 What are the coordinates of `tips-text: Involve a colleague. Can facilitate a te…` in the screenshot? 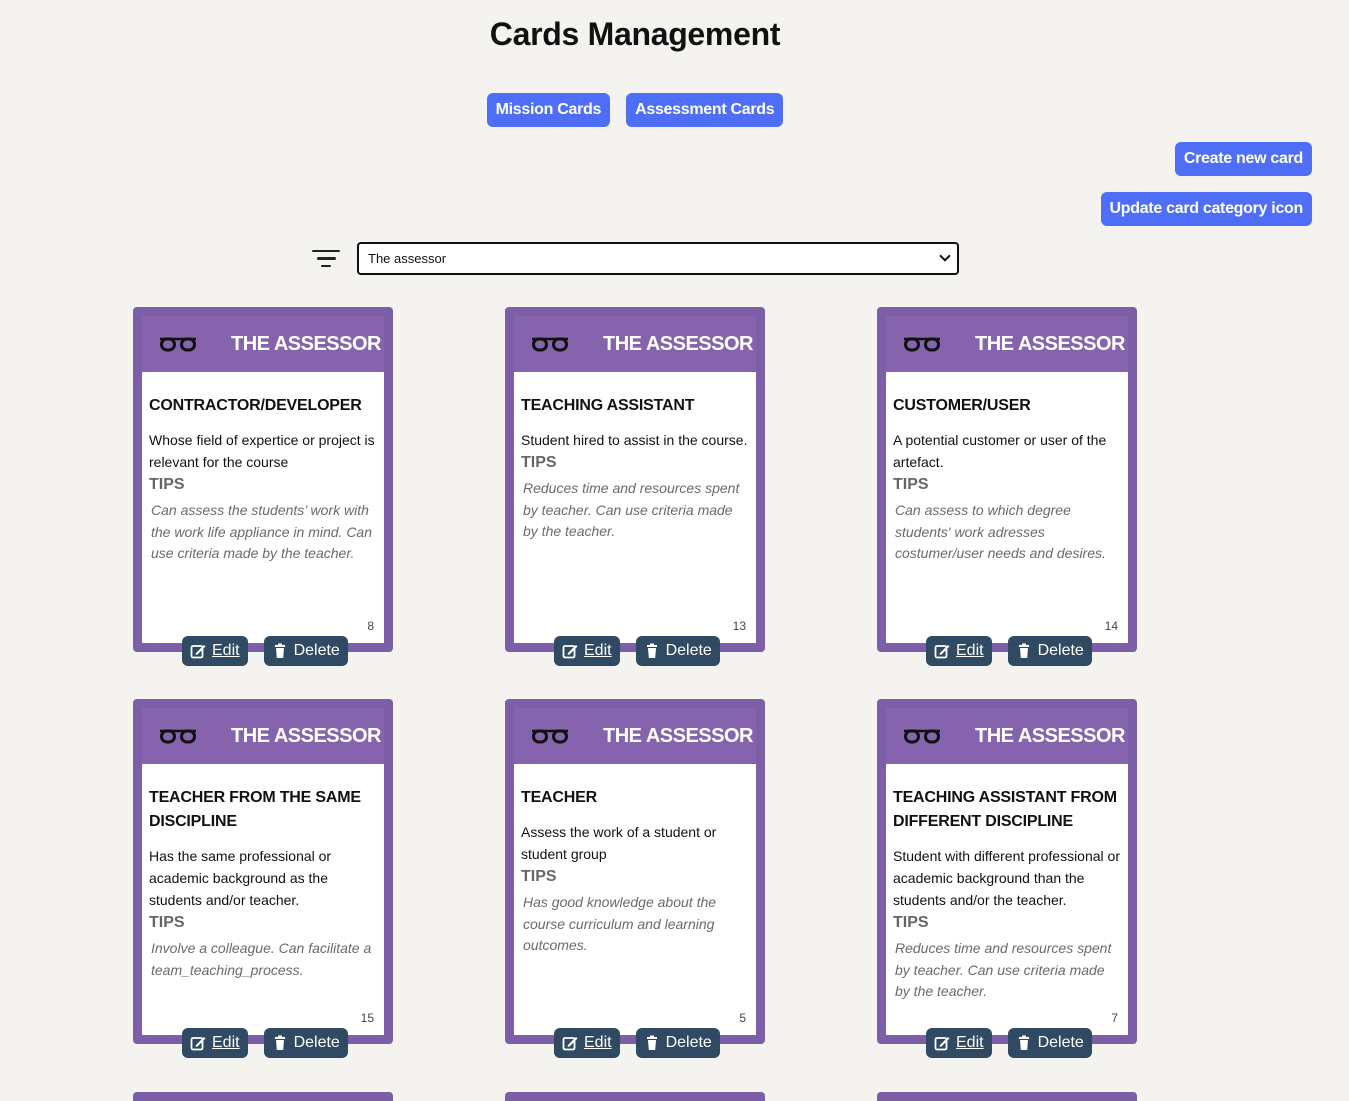 It's located at (261, 959).